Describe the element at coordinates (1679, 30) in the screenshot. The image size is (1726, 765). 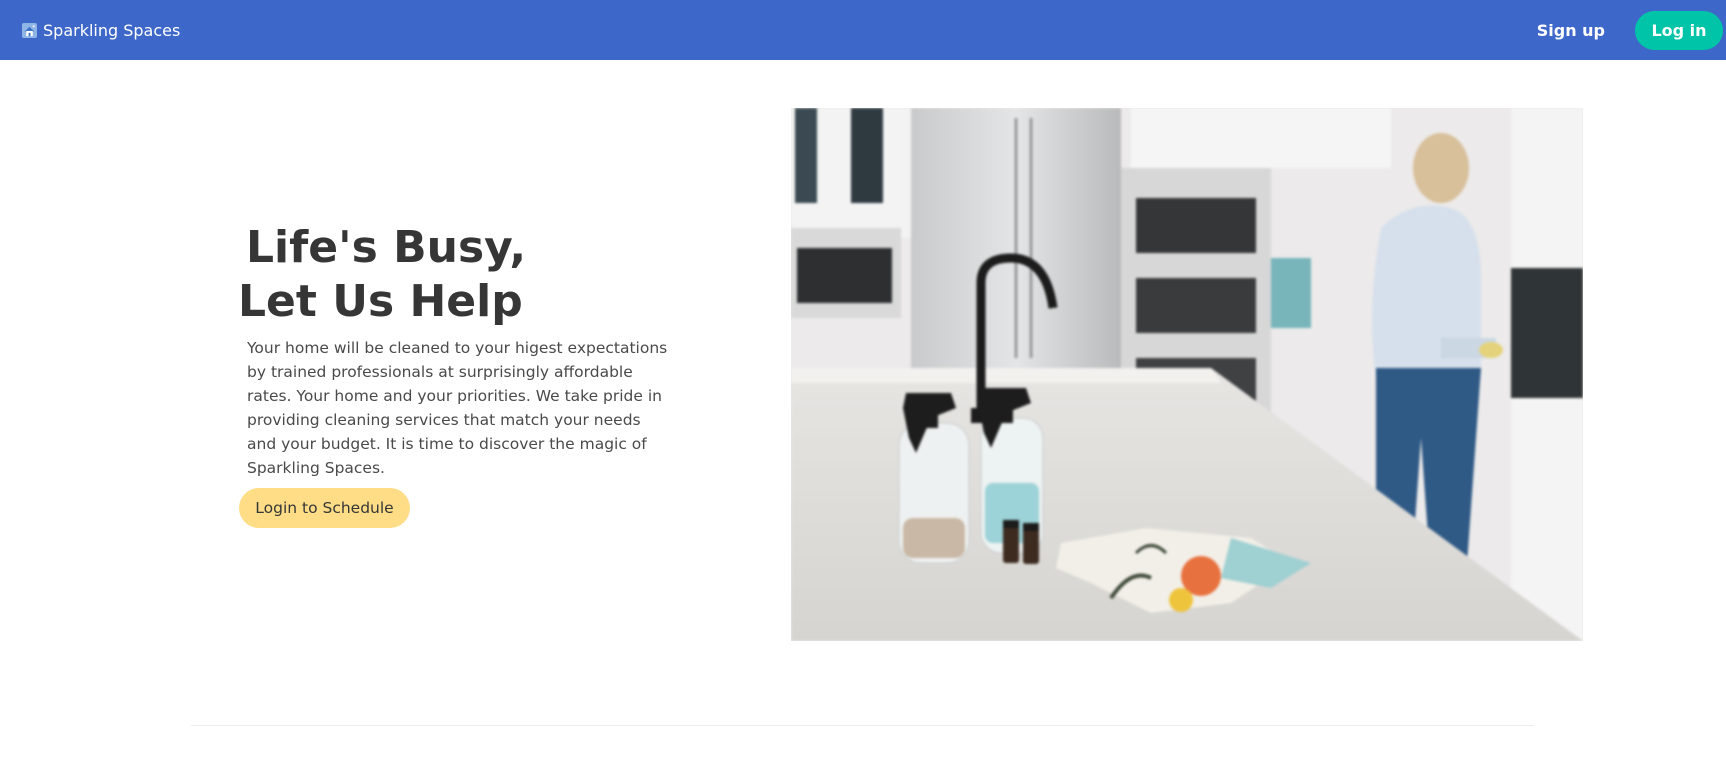
I see `log-in-button: Log in` at that location.